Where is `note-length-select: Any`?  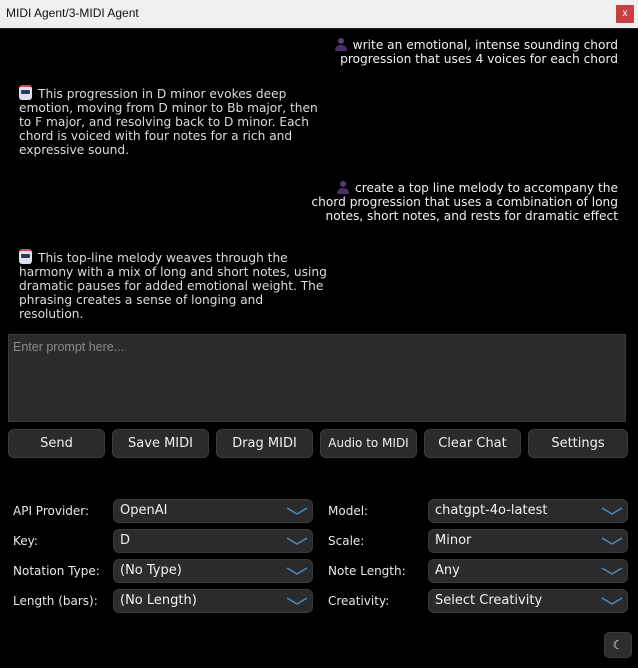
note-length-select: Any is located at coordinates (528, 571).